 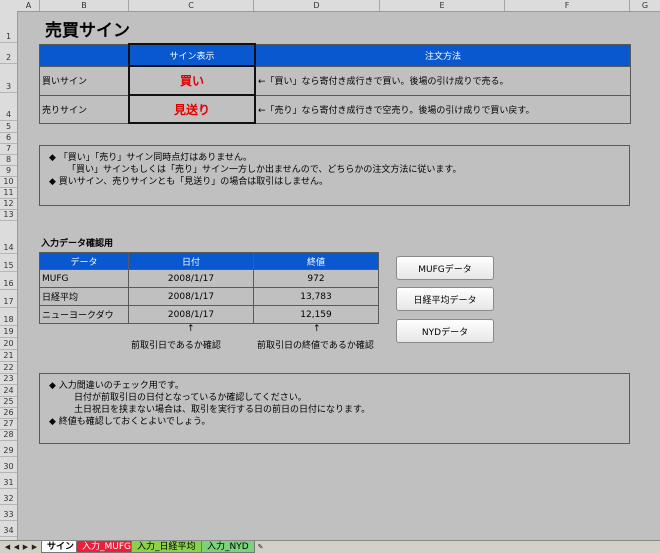 What do you see at coordinates (84, 278) in the screenshot?
I see `data-name-cell: MUFG` at bounding box center [84, 278].